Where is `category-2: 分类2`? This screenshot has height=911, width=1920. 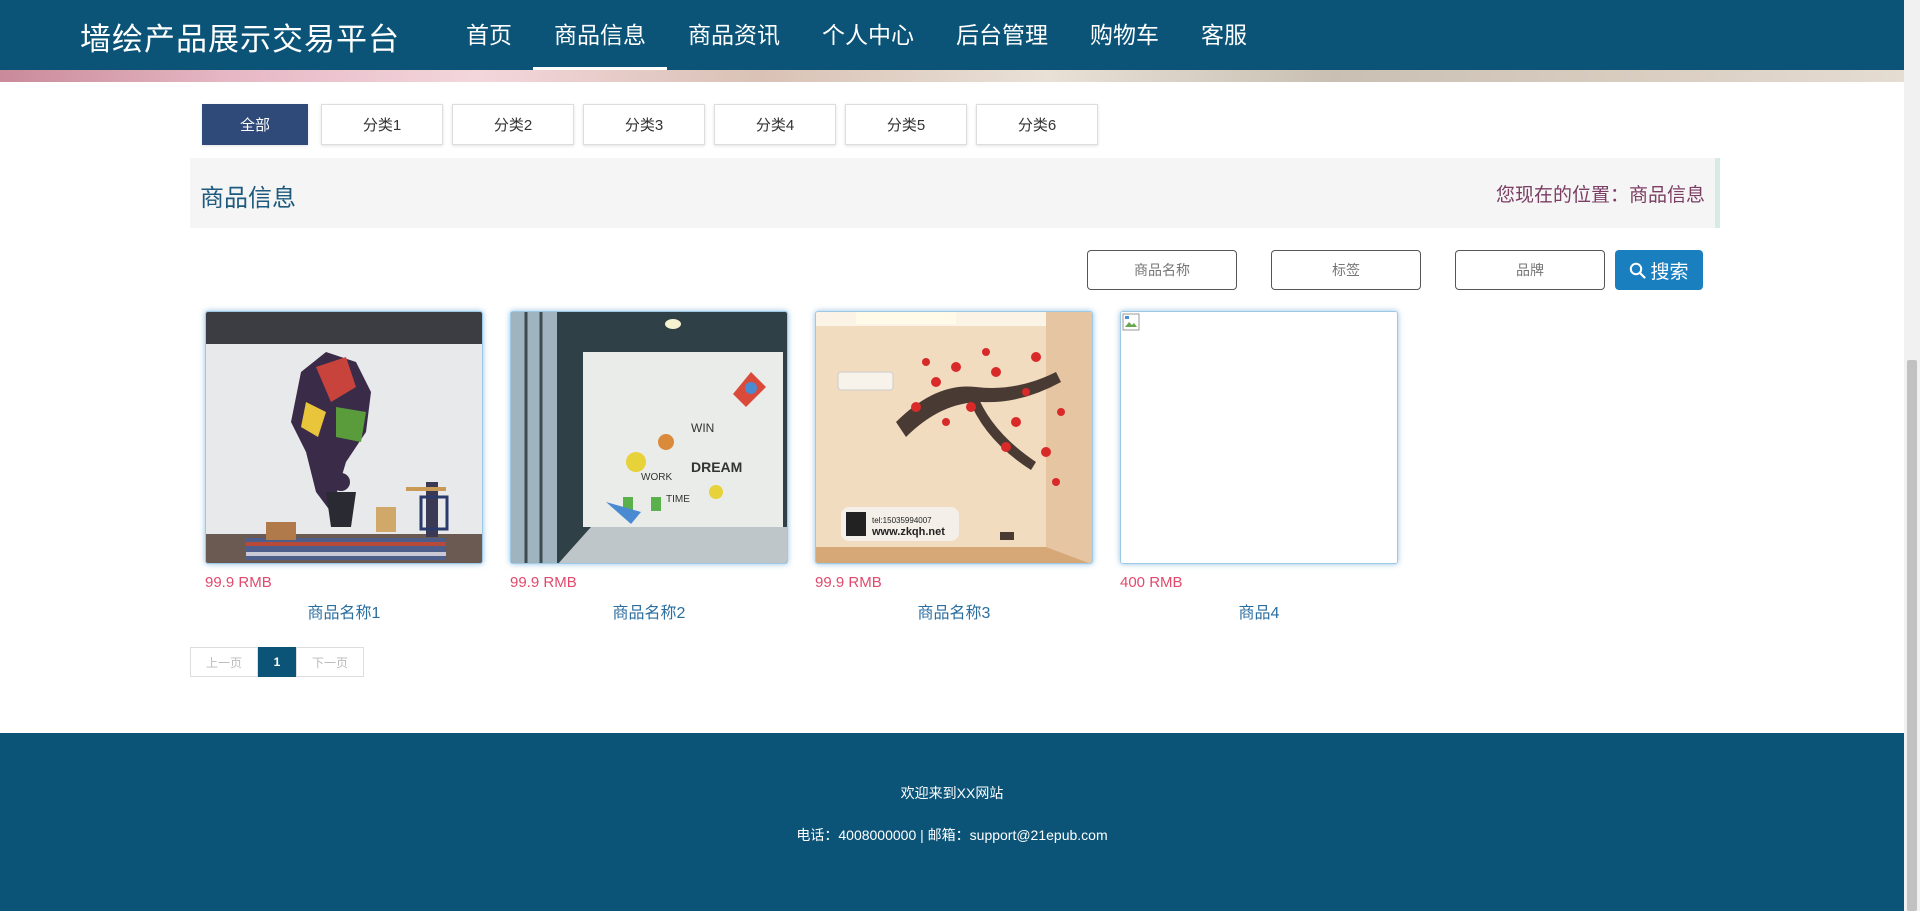
category-2: 分类2 is located at coordinates (513, 124).